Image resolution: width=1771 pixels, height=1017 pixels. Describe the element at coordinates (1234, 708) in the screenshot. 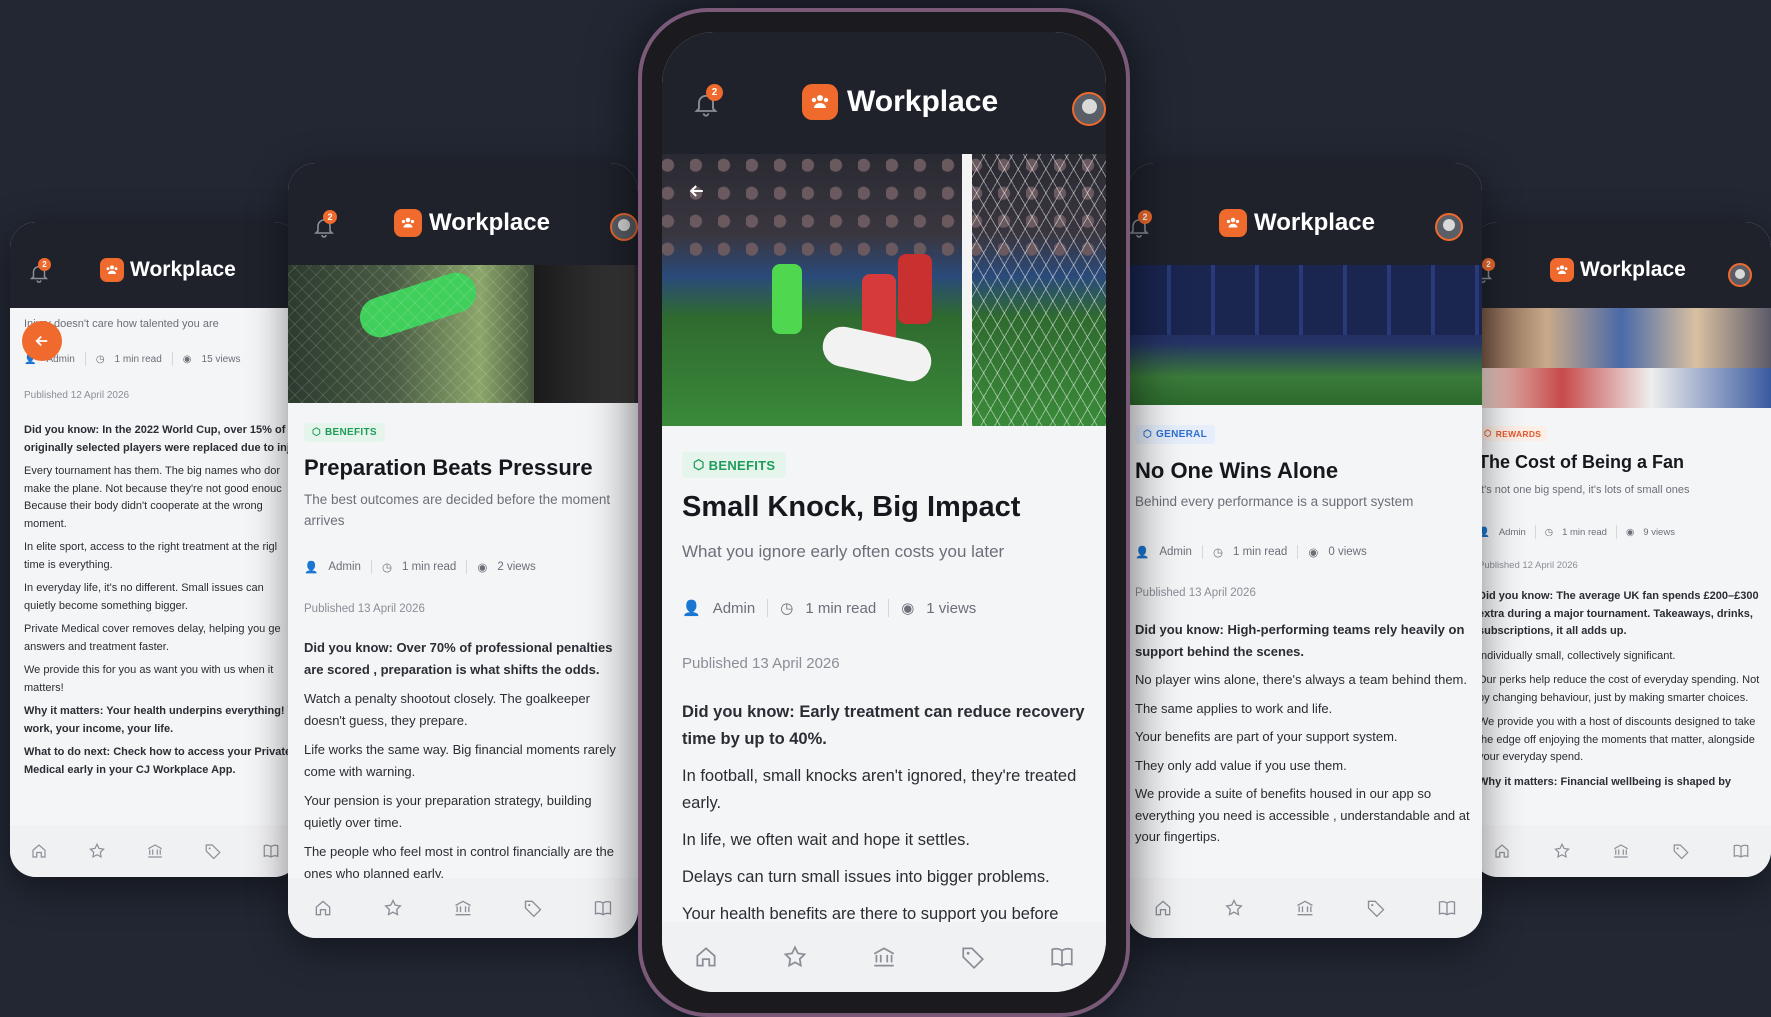

I see `article-paragraph: The same applies to work and life.` at that location.